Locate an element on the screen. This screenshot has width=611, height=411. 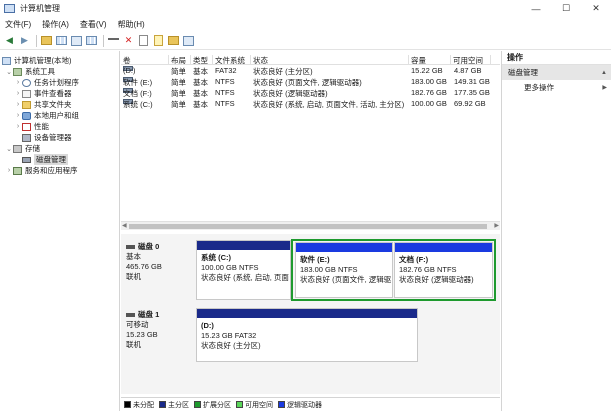
device-manager-icon is located at coordinates (26, 137).